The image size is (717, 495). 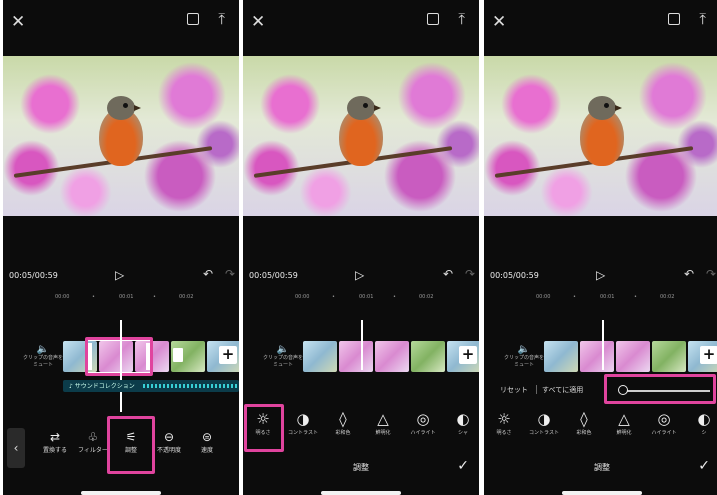 I want to click on back-button: ‹, so click(x=16, y=448).